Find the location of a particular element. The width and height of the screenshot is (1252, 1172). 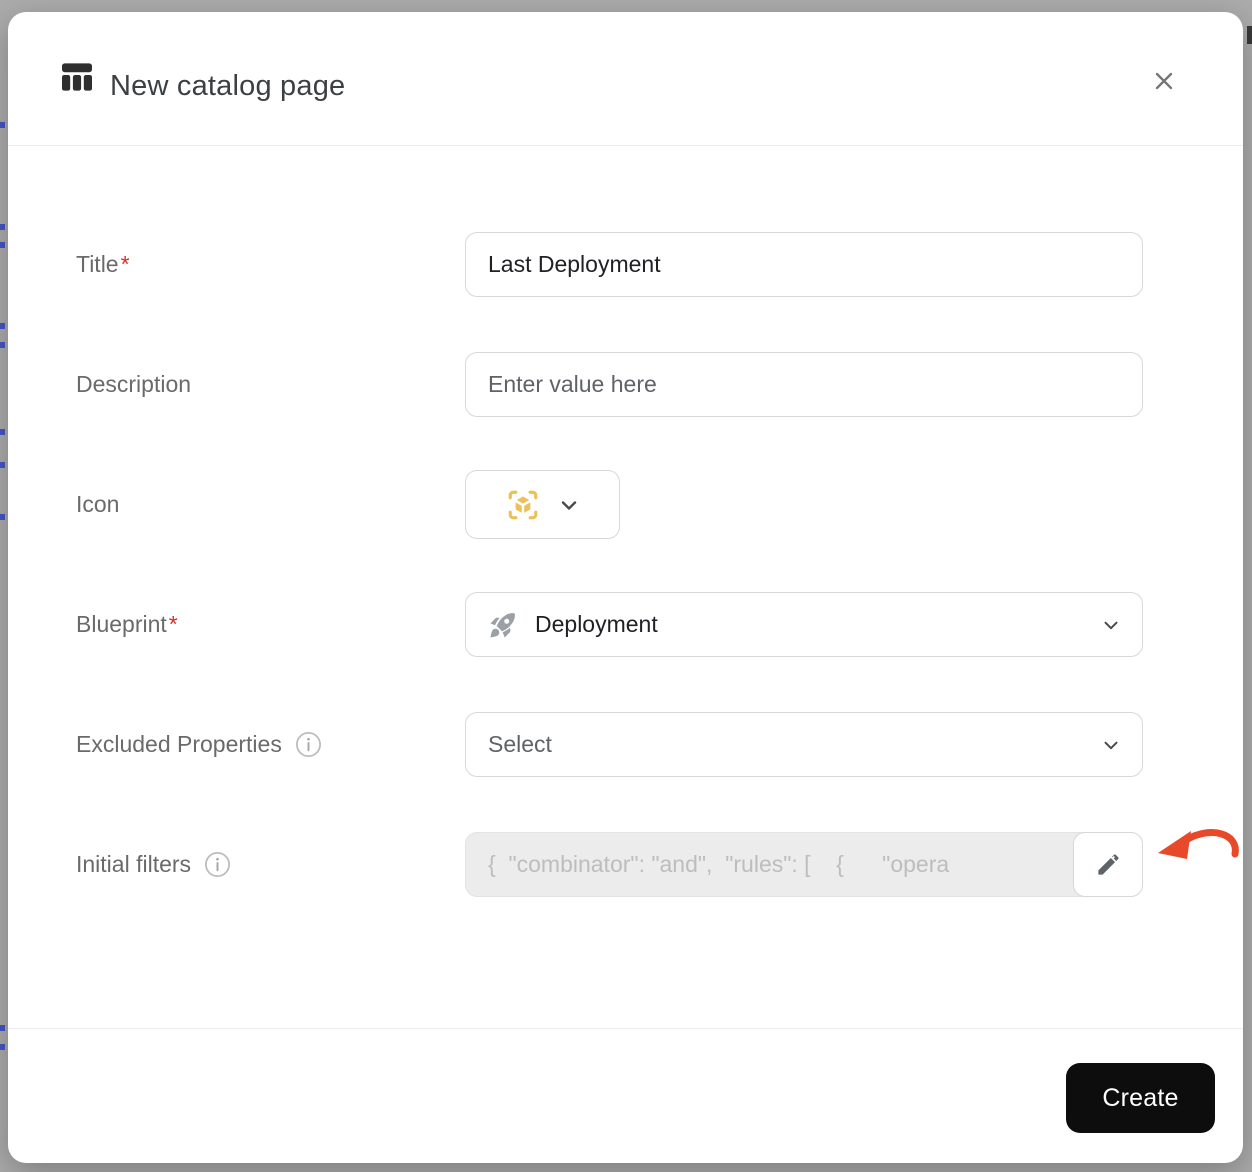

icon-picker-button is located at coordinates (542, 504).